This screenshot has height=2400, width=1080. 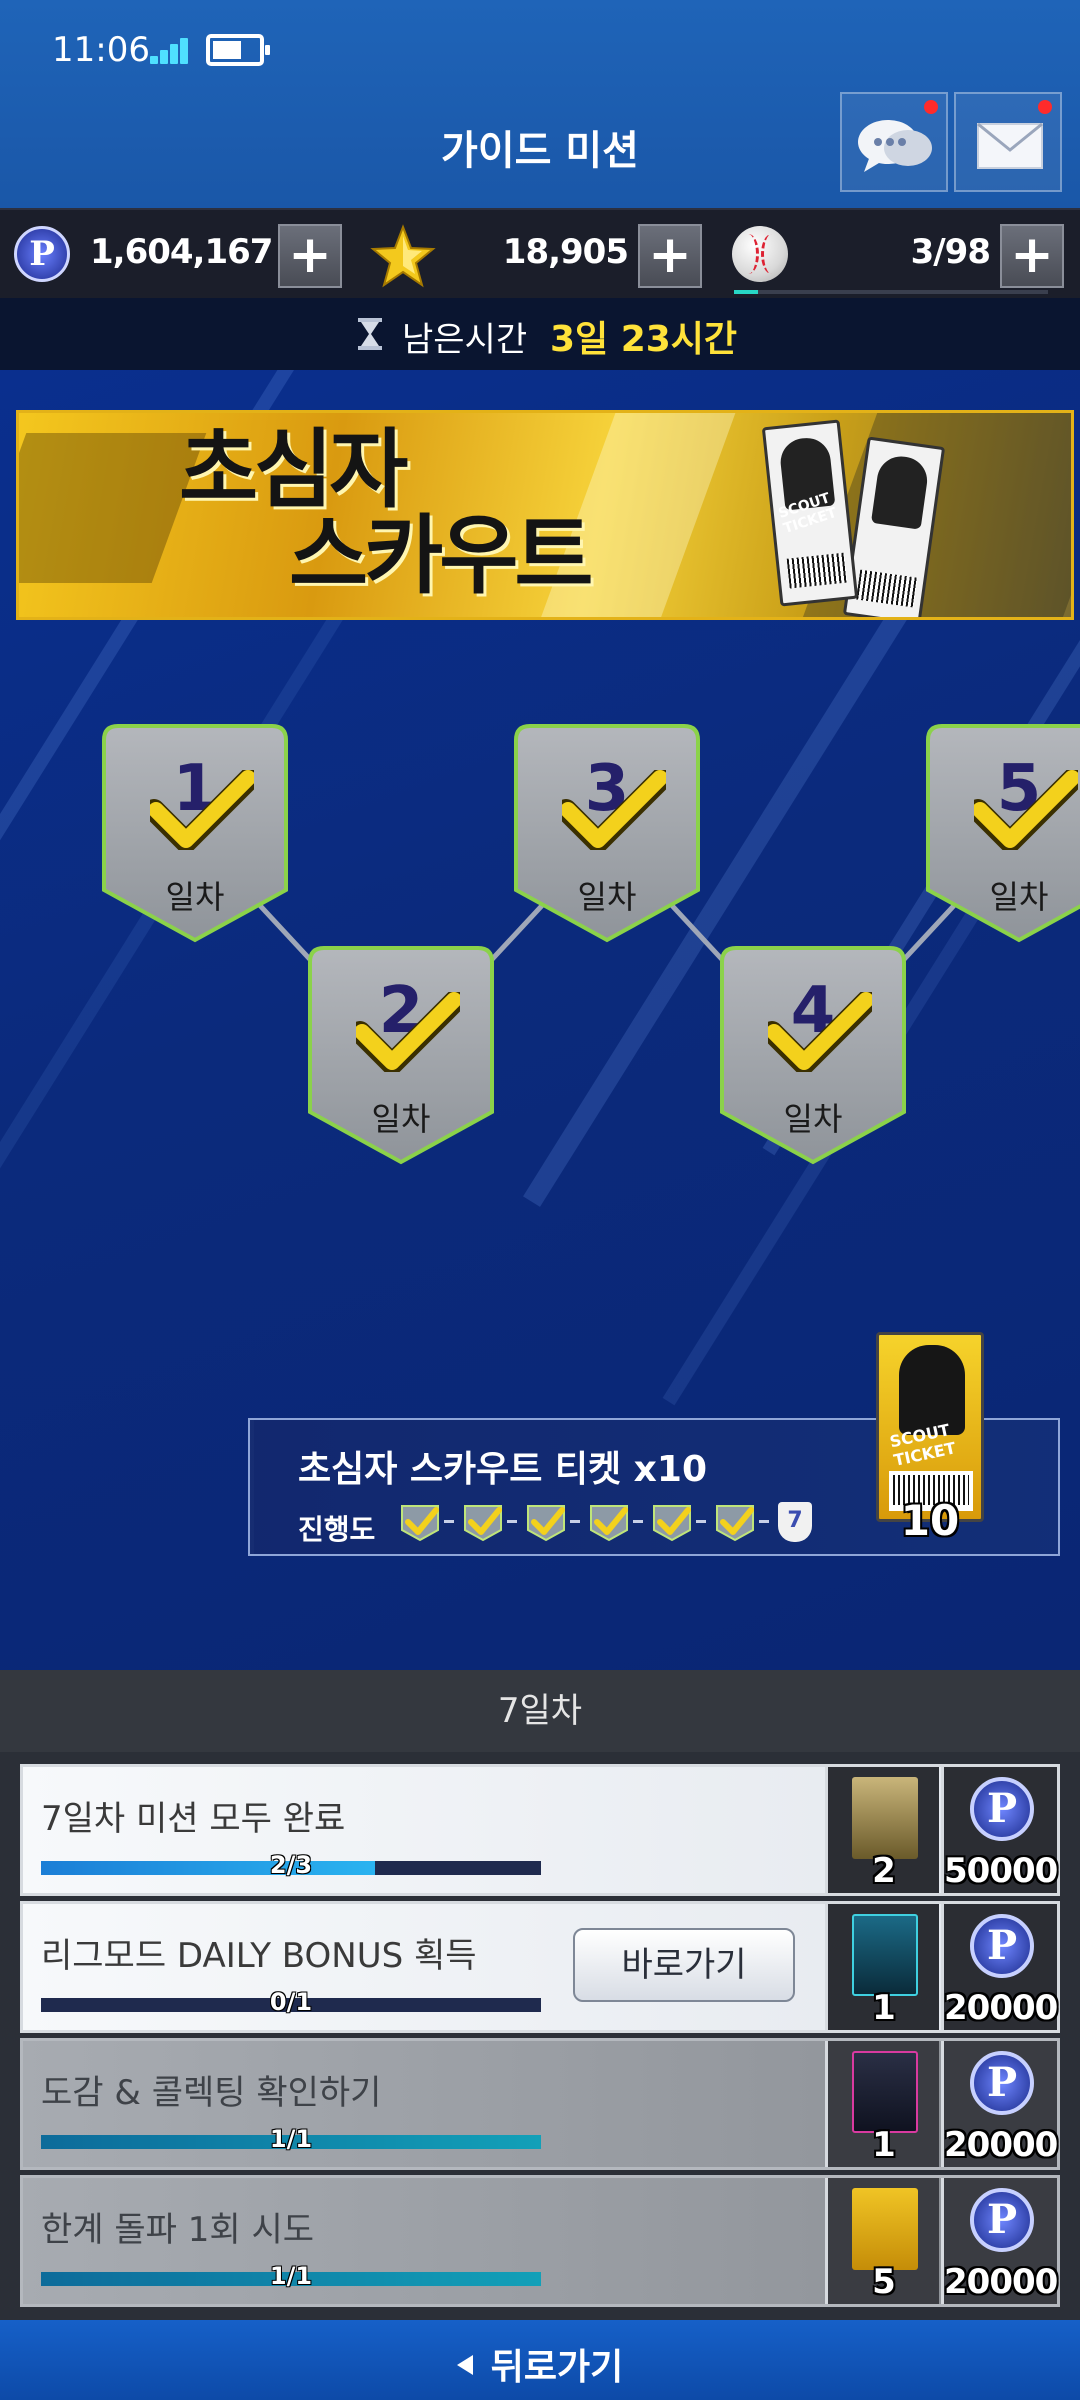 What do you see at coordinates (502, 1469) in the screenshot?
I see `reward-title: 초심자 스카우트 티켓 x10` at bounding box center [502, 1469].